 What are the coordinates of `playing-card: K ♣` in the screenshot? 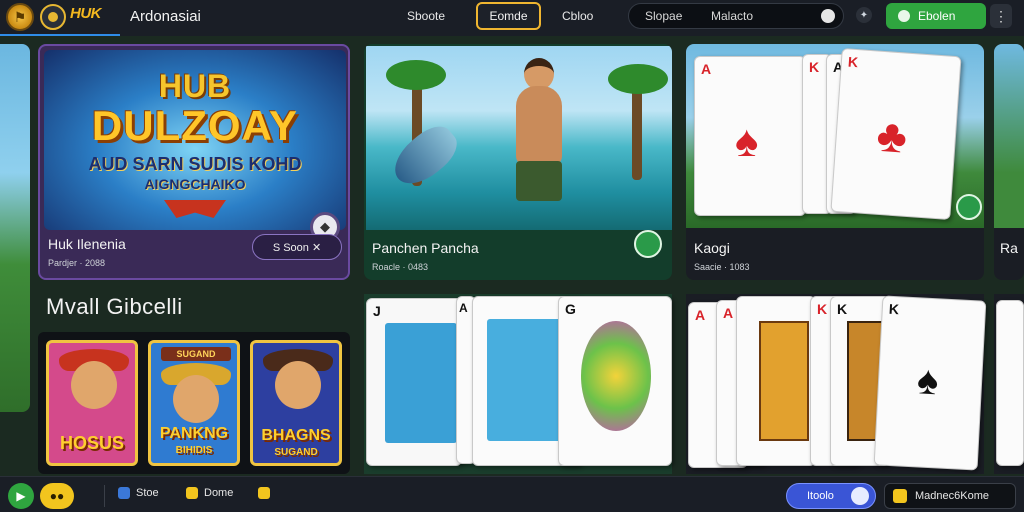 It's located at (896, 134).